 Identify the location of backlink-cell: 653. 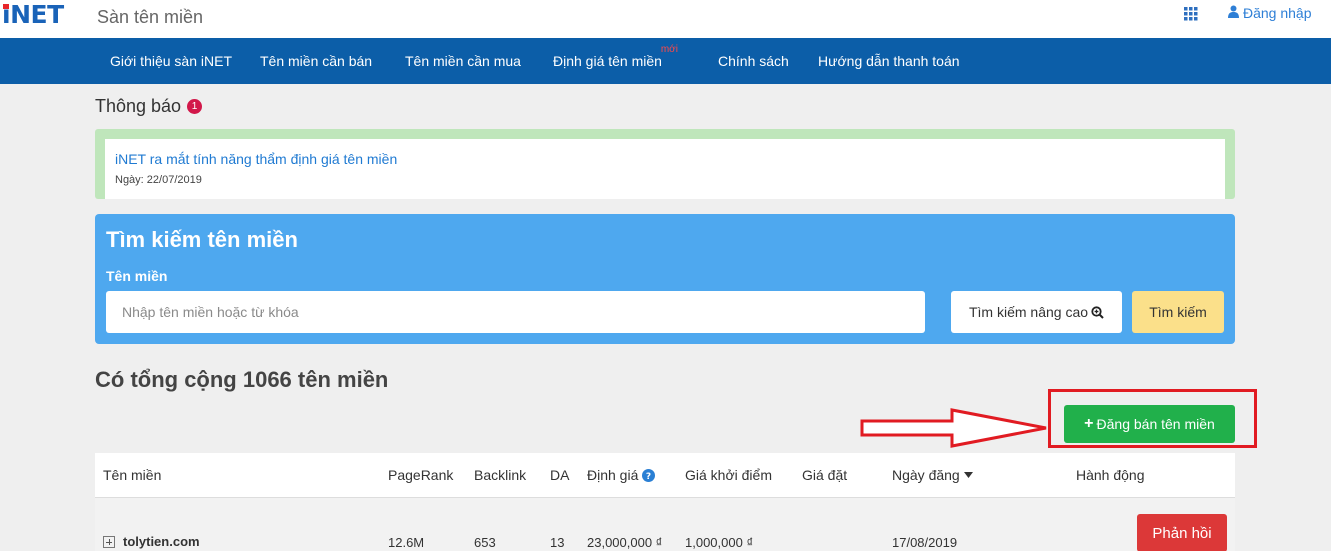
(485, 542).